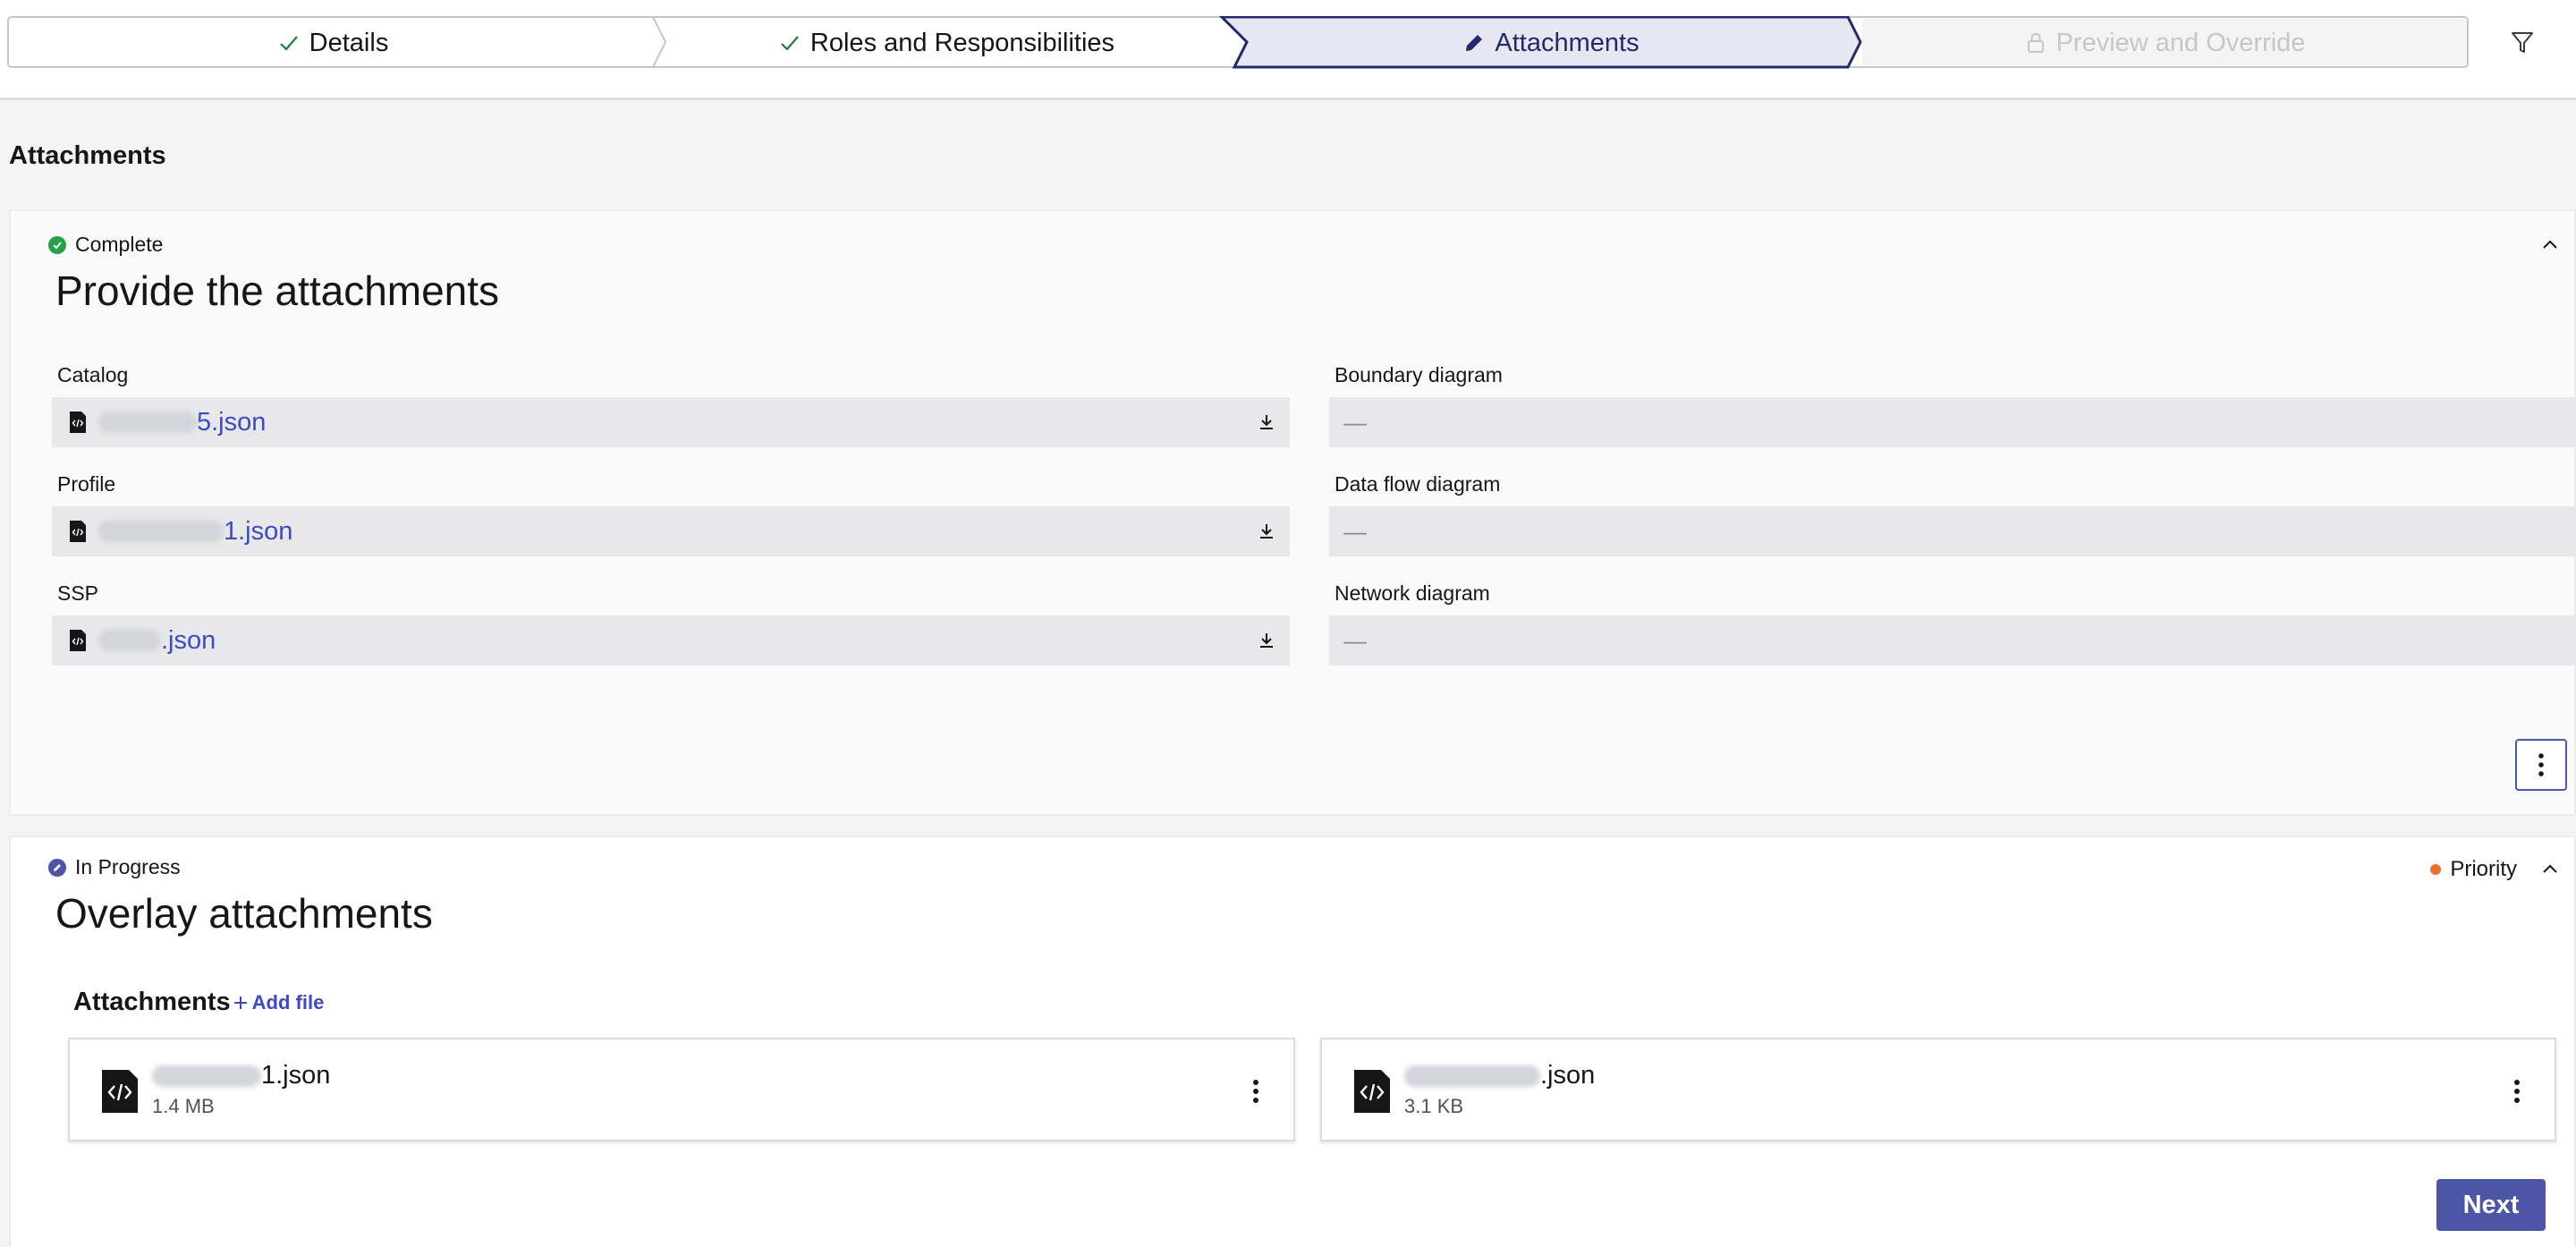 The width and height of the screenshot is (2576, 1247). I want to click on section-title: Provide the attachments, so click(277, 290).